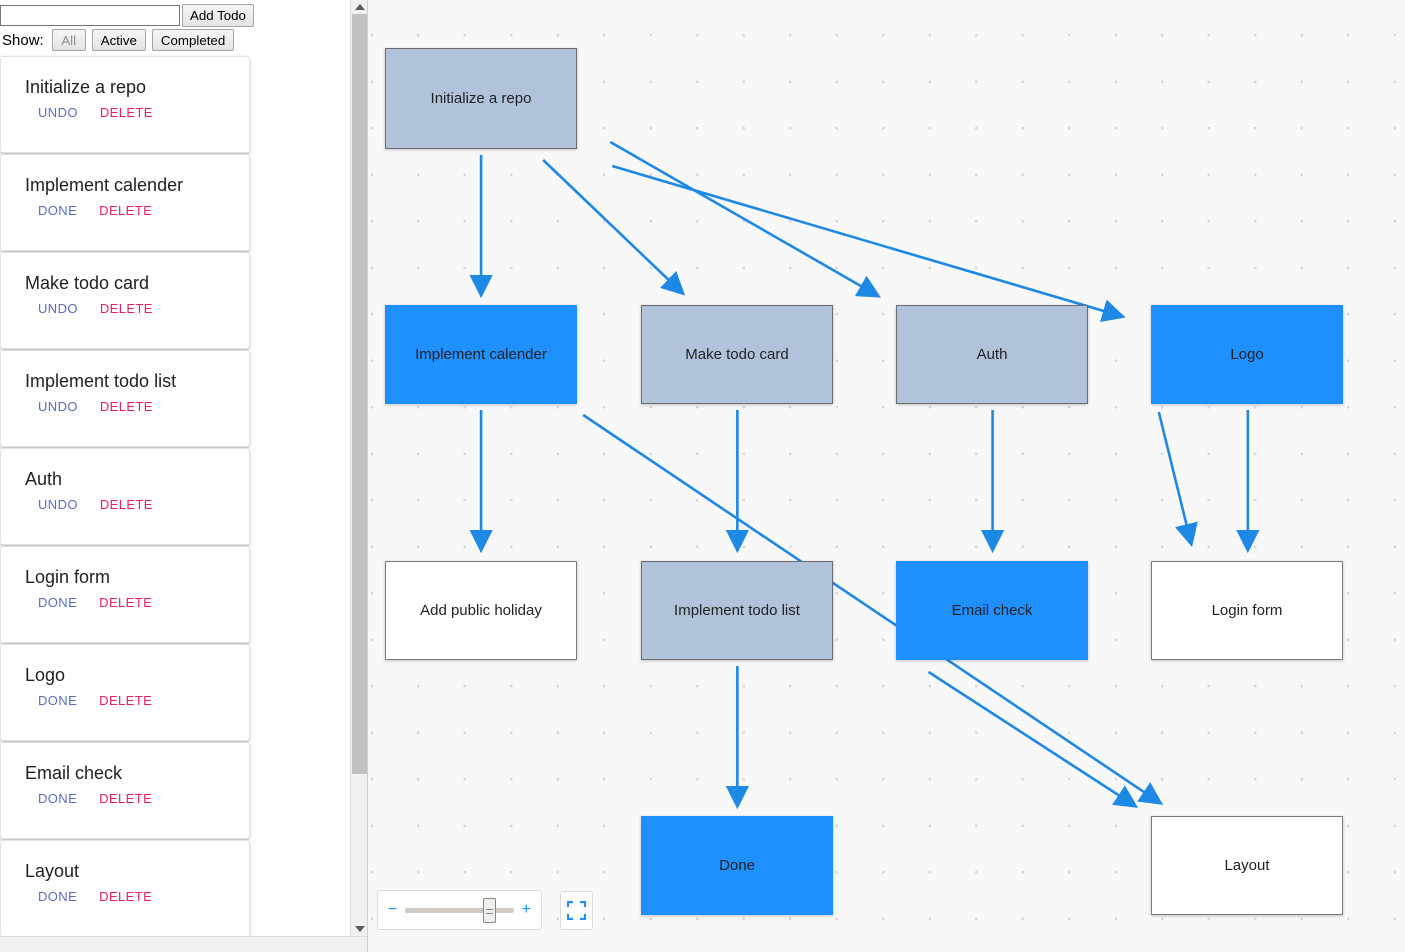 The width and height of the screenshot is (1405, 952). Describe the element at coordinates (101, 381) in the screenshot. I see `todo-card-title: Implement todo list` at that location.